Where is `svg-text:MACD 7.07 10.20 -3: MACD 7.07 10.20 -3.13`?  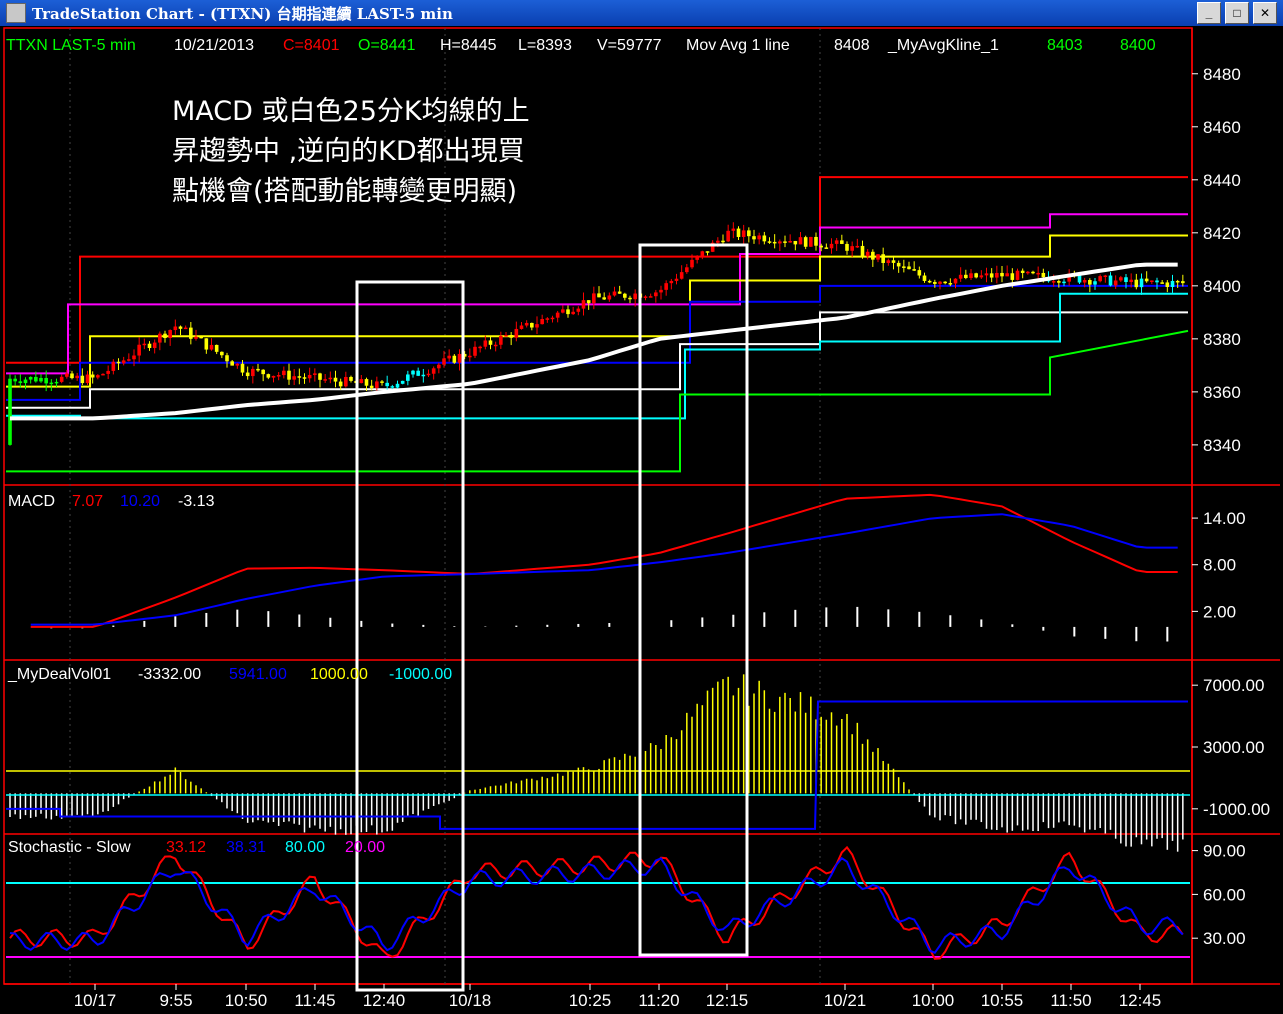 svg-text:MACD 7.07 10.20 -3: MACD 7.07 10.20 -3.13 is located at coordinates (111, 501).